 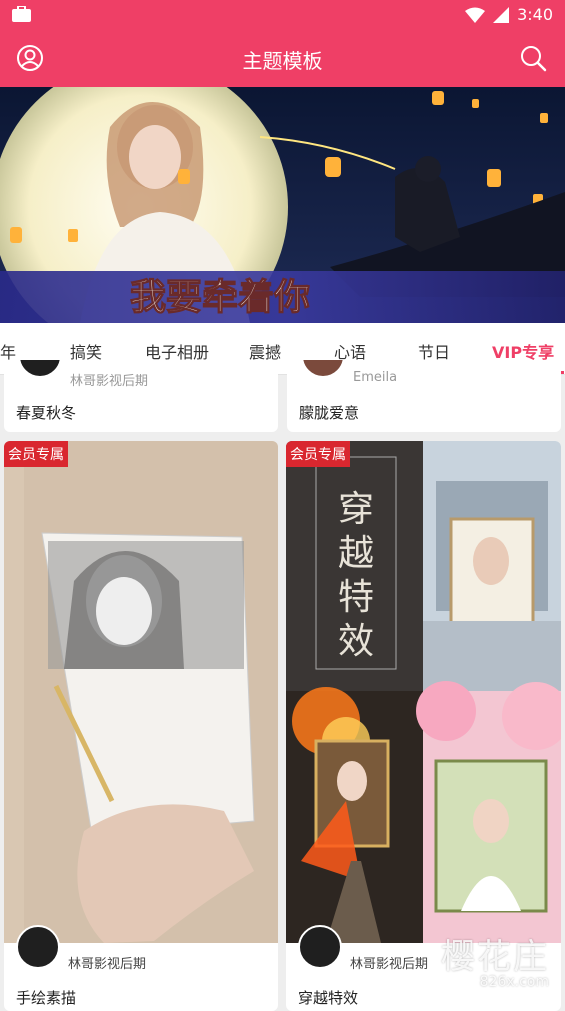 I want to click on search-icon, so click(x=533, y=58).